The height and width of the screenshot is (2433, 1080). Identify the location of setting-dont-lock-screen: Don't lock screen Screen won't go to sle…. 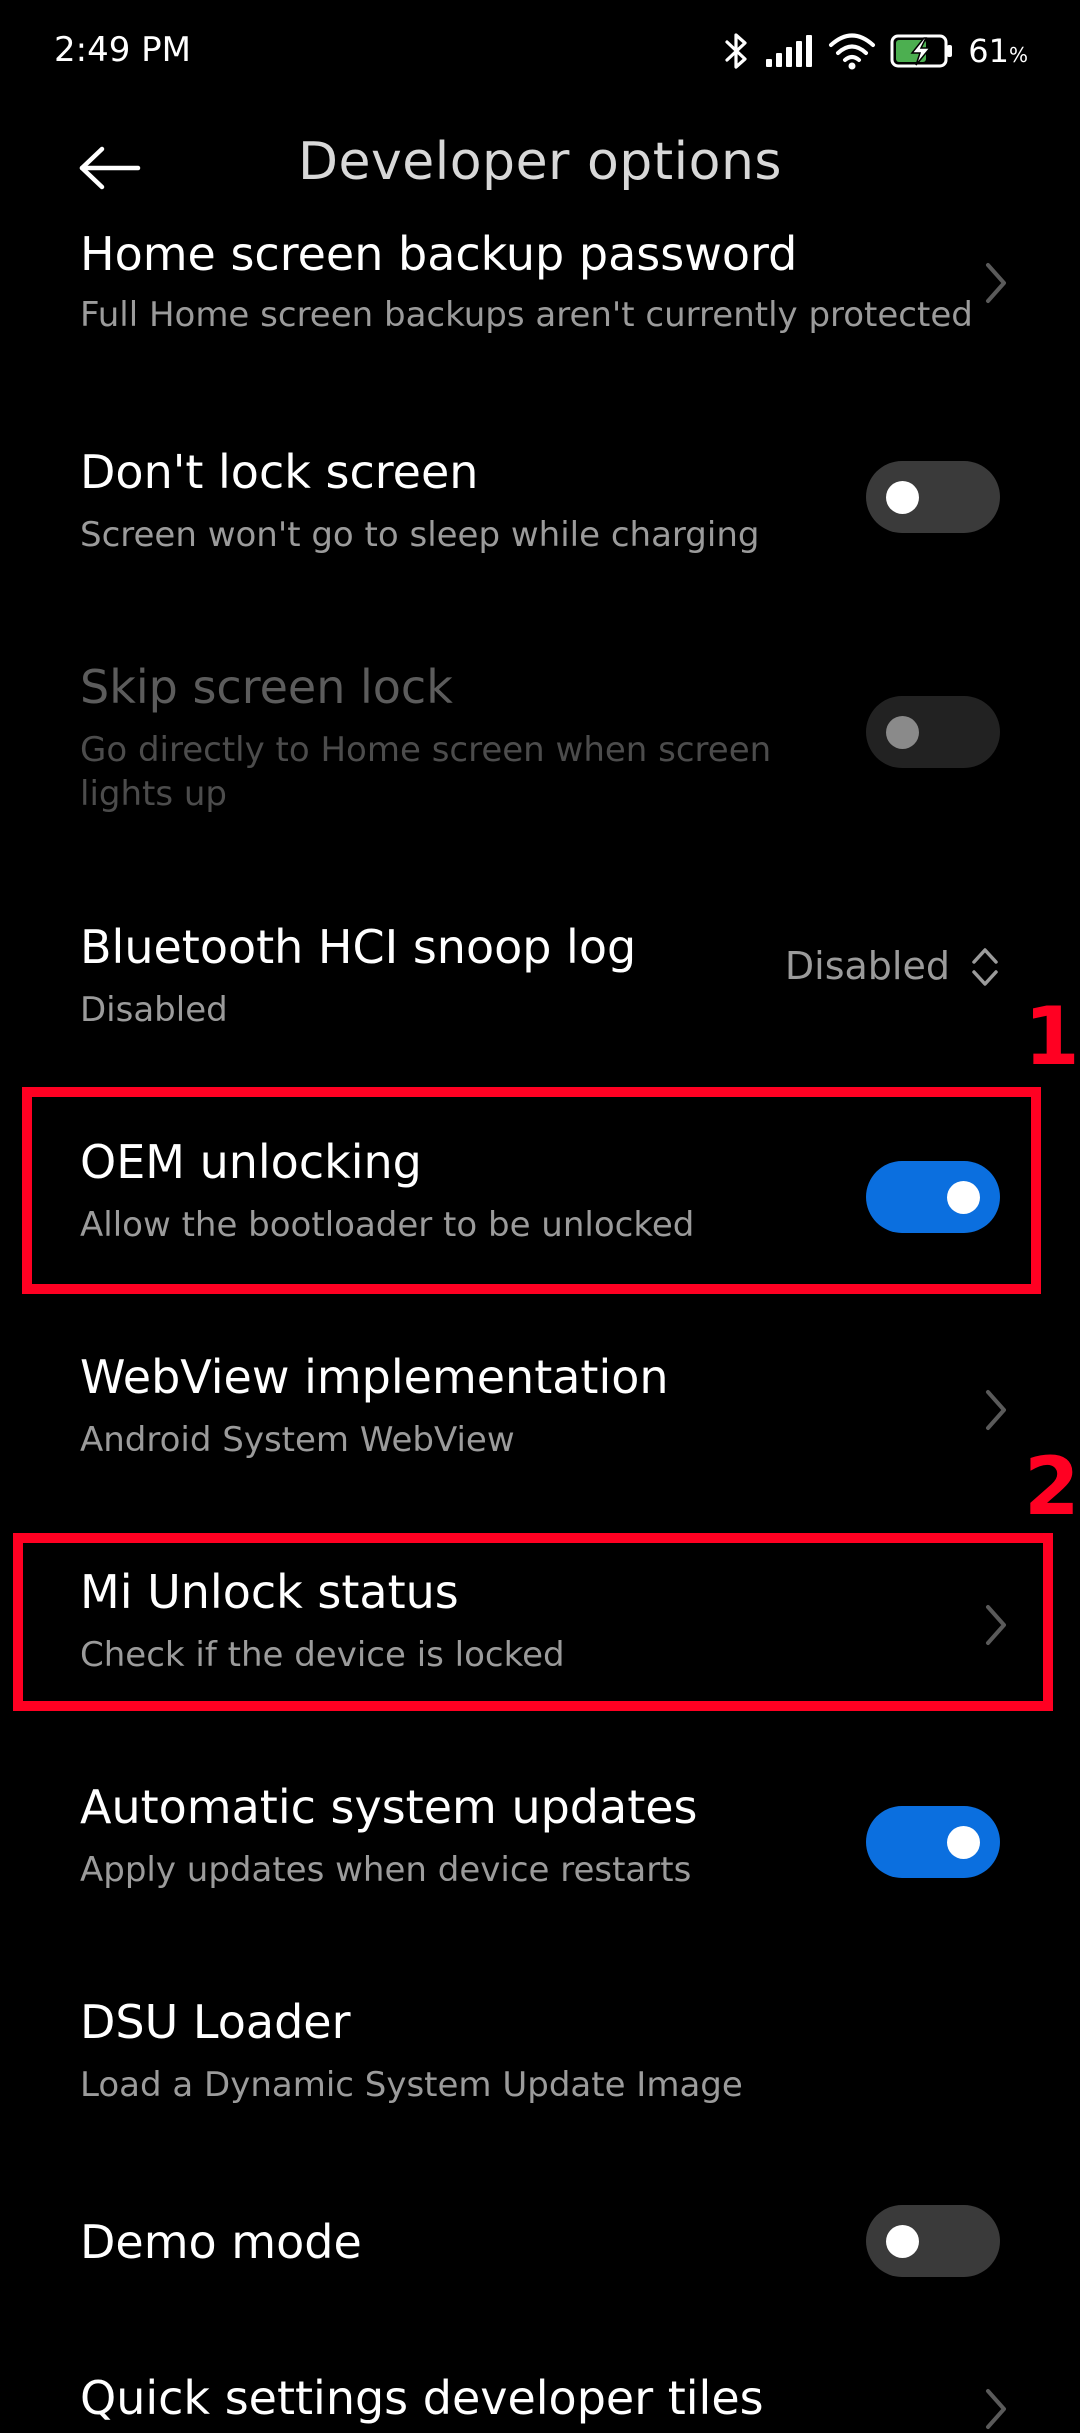
(540, 500).